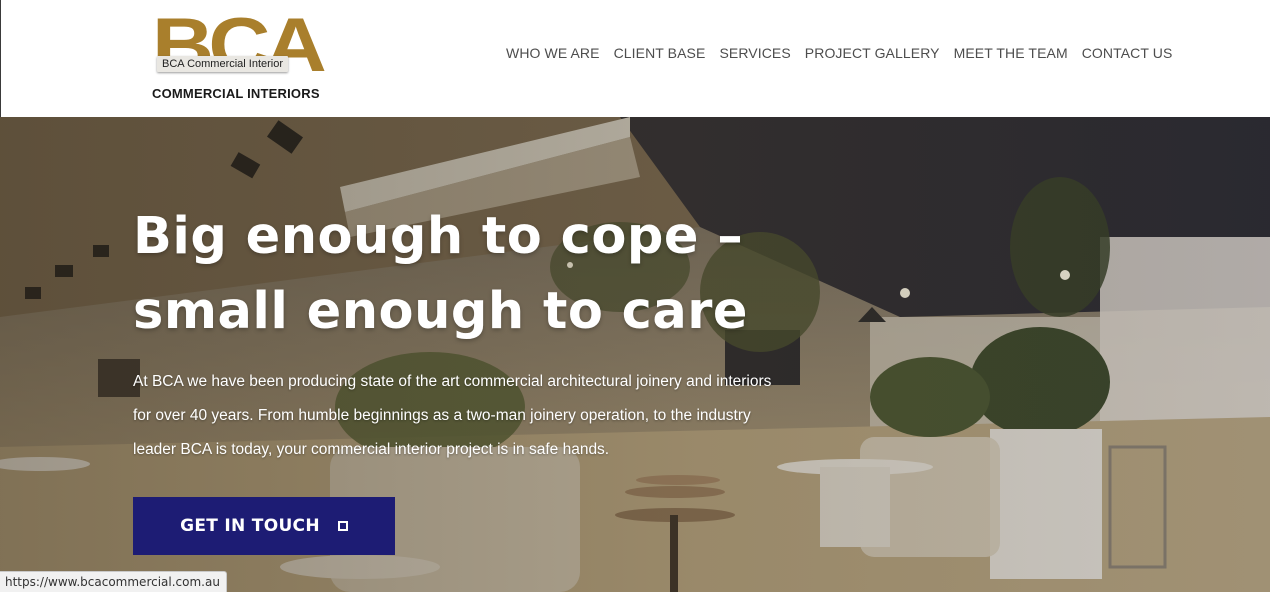  What do you see at coordinates (660, 53) in the screenshot?
I see `nav-client-base: CLIENT BASE` at bounding box center [660, 53].